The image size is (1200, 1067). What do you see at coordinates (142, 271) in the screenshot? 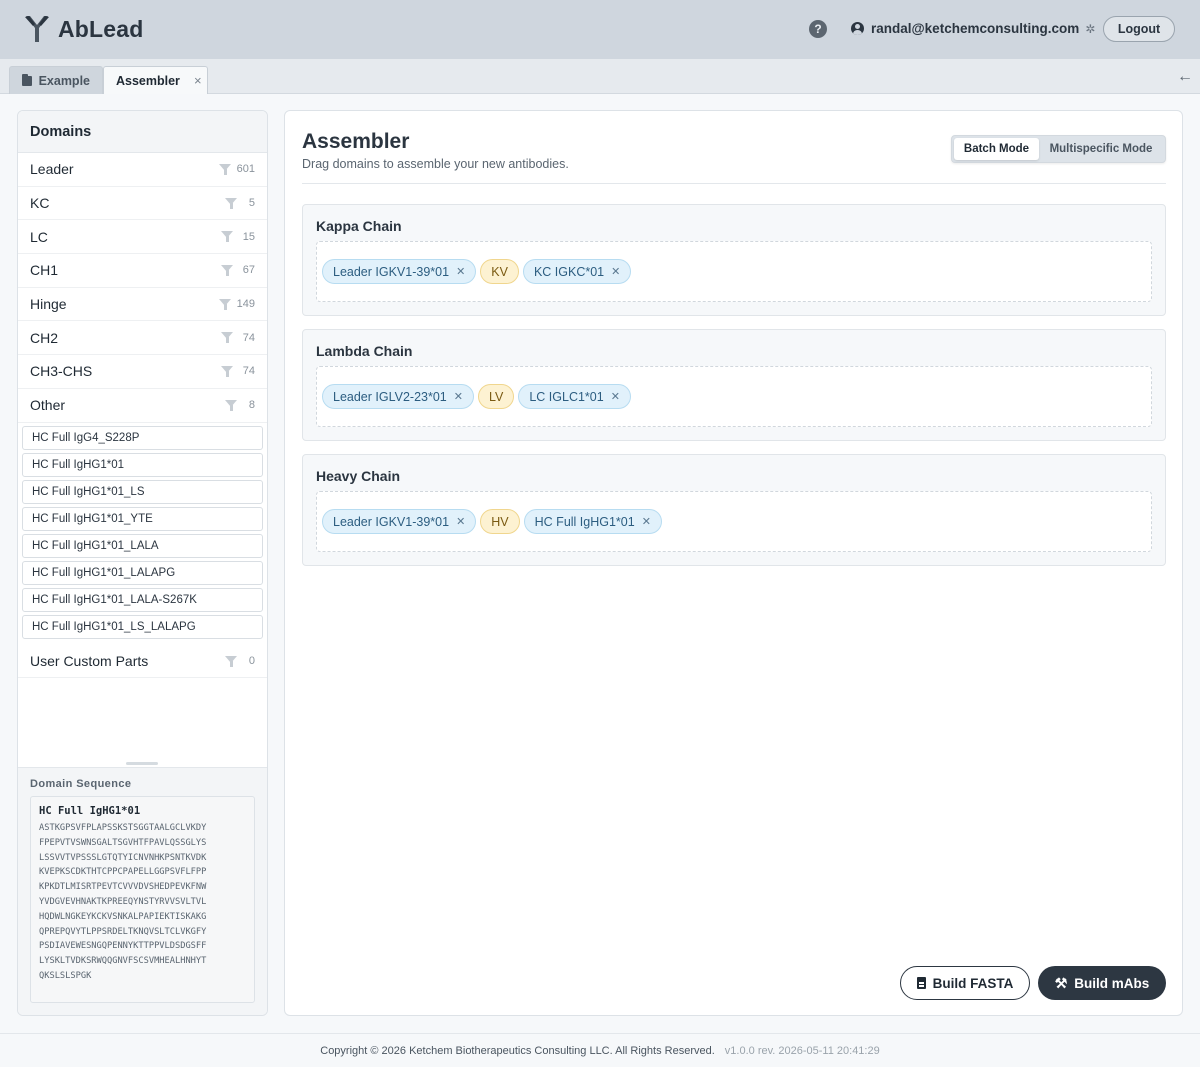
I see `domain-category-ch1: CH1 67` at bounding box center [142, 271].